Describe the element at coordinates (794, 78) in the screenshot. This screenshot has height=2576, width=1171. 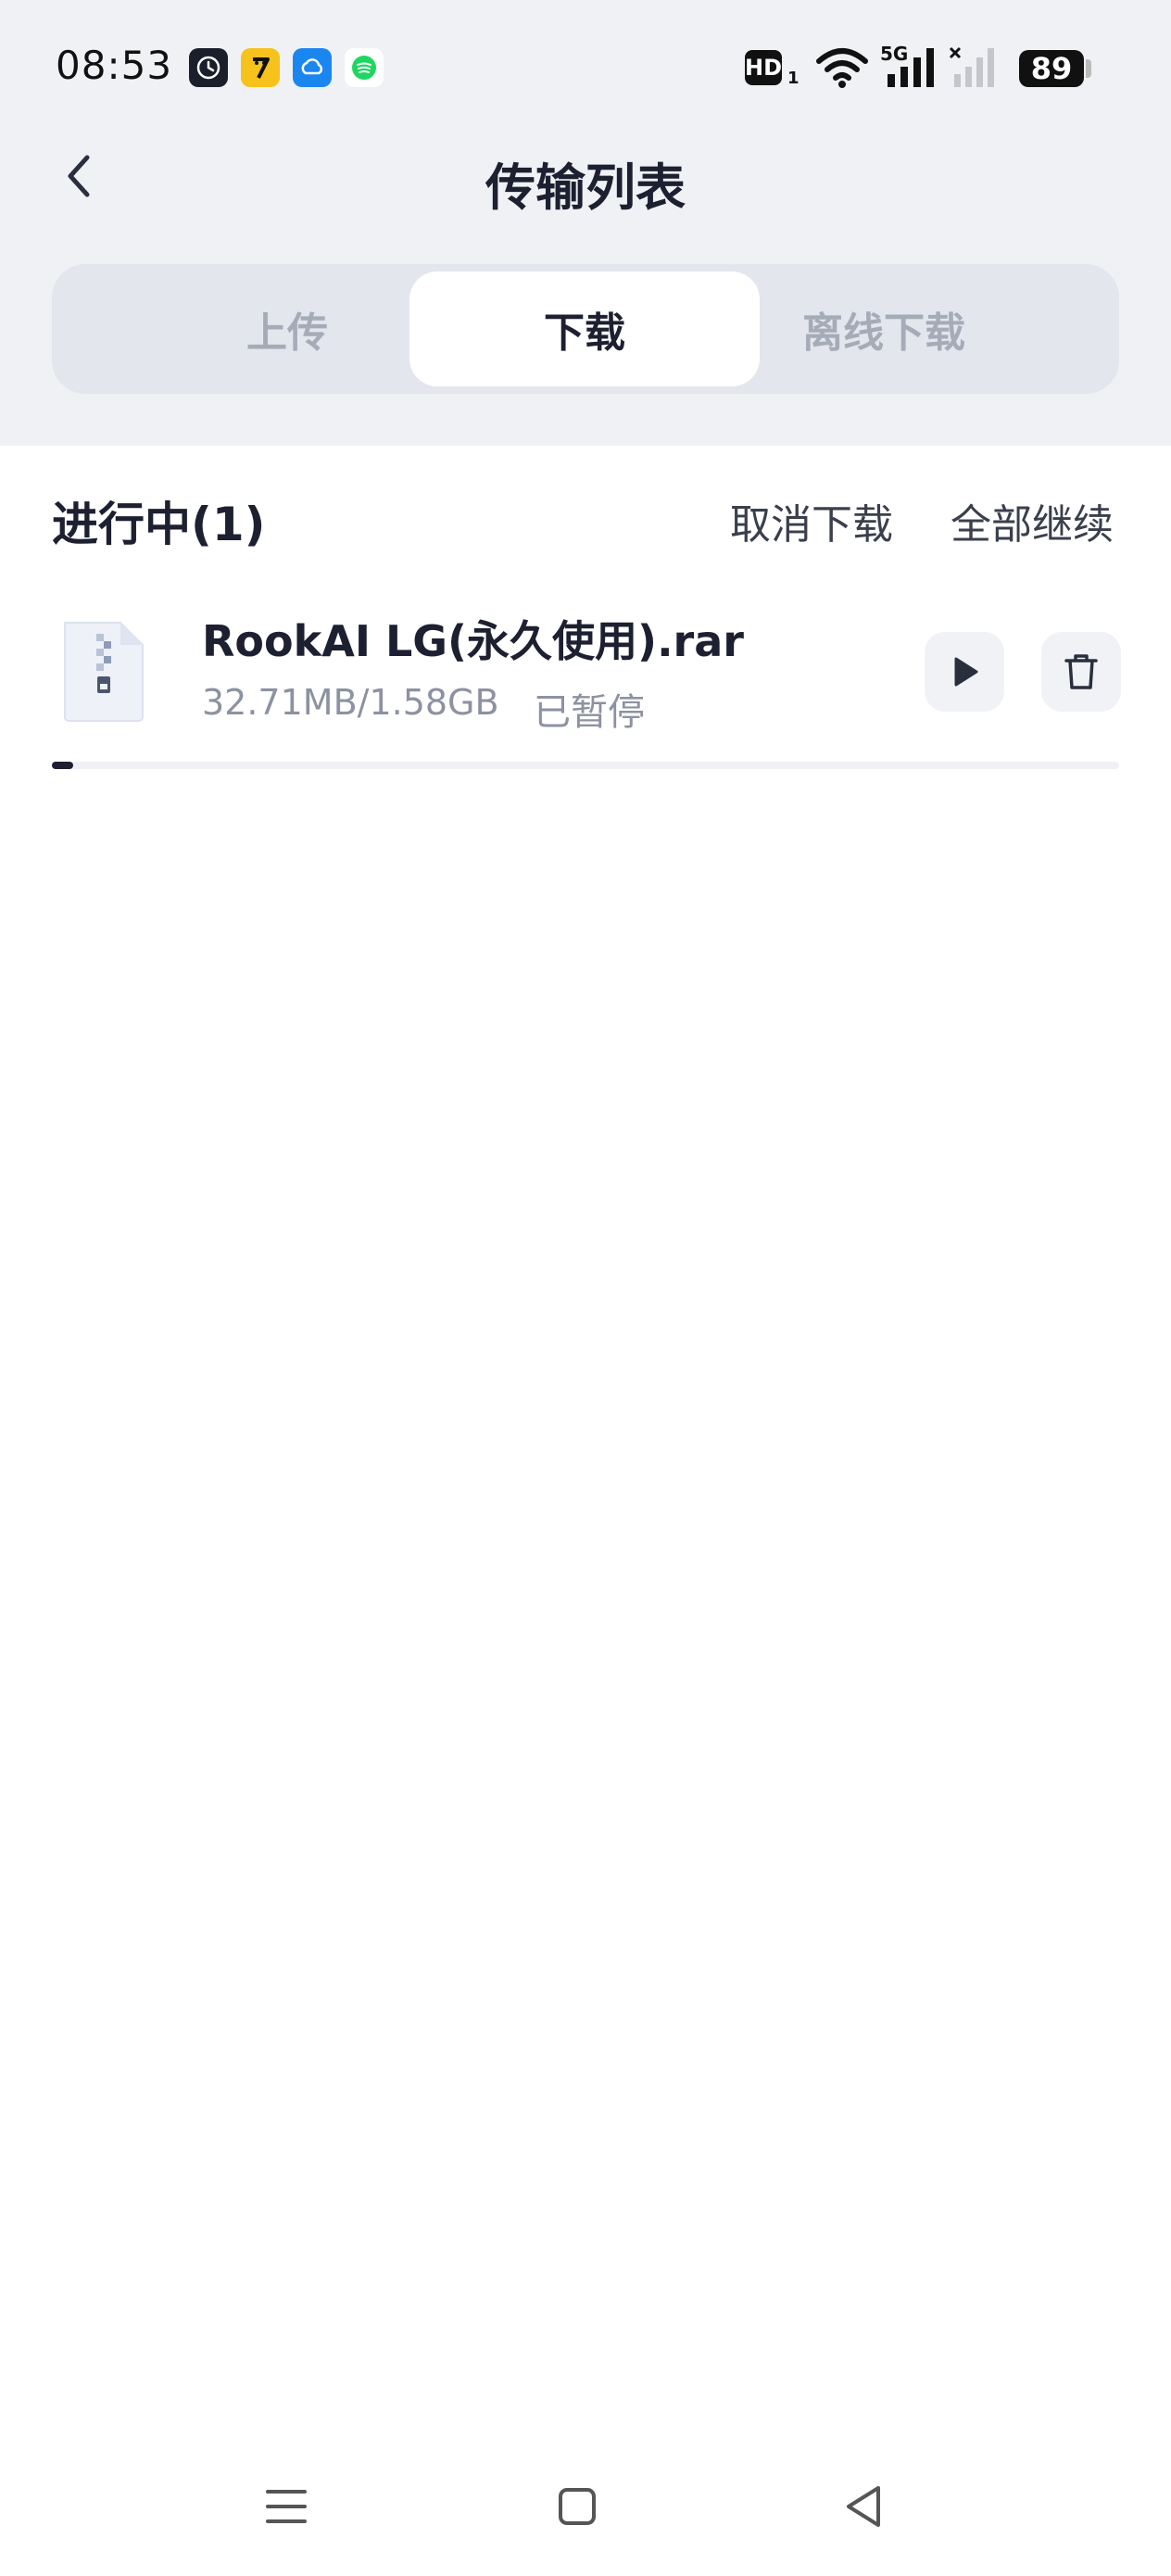
I see `hd-sub-label: 1` at that location.